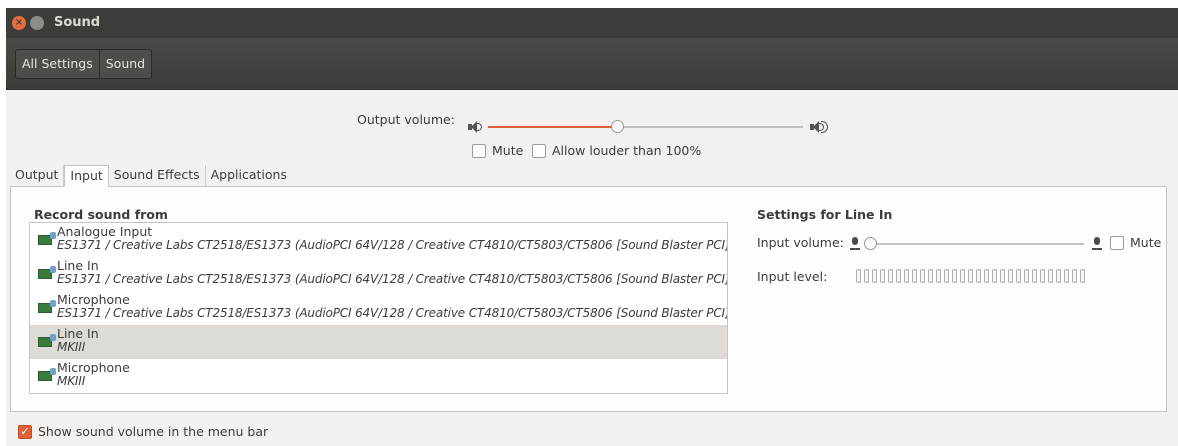  Describe the element at coordinates (855, 243) in the screenshot. I see `microphone-low-icon` at that location.